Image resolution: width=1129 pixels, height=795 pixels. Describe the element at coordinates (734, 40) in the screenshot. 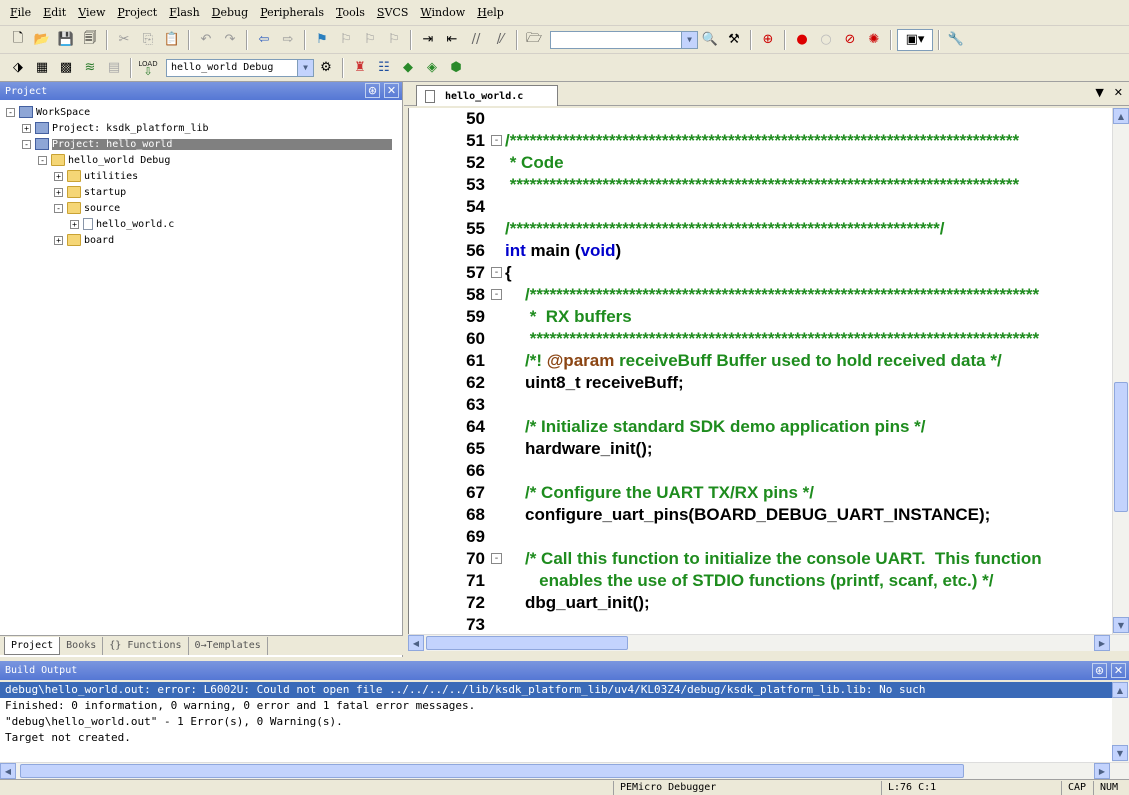

I see `incremental-find-icon: ⚒` at that location.